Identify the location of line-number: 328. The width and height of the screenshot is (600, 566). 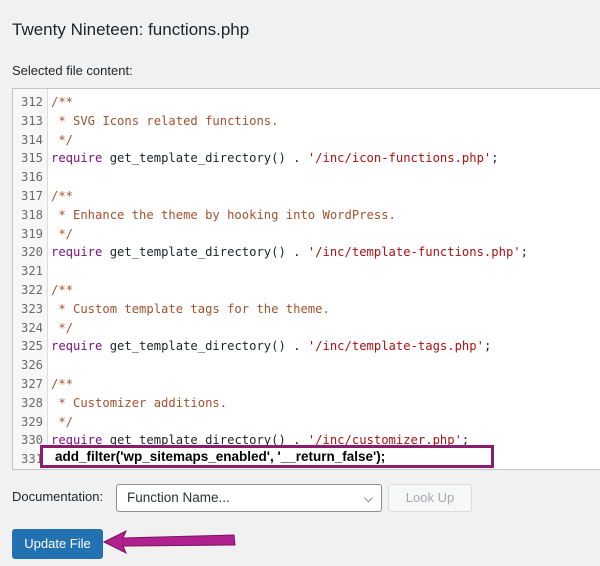
(31, 402).